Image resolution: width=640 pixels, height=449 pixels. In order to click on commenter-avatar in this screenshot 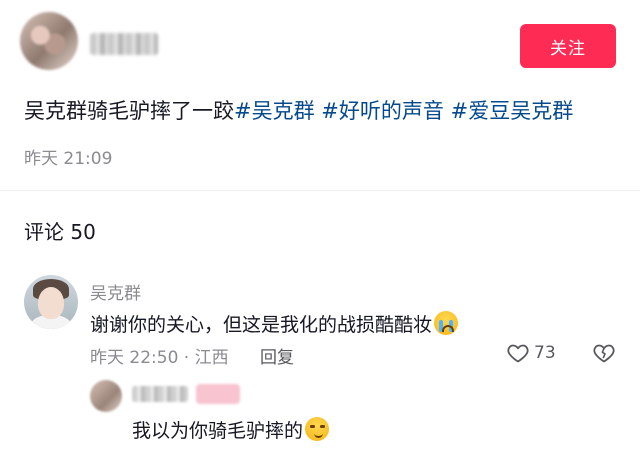, I will do `click(51, 302)`.